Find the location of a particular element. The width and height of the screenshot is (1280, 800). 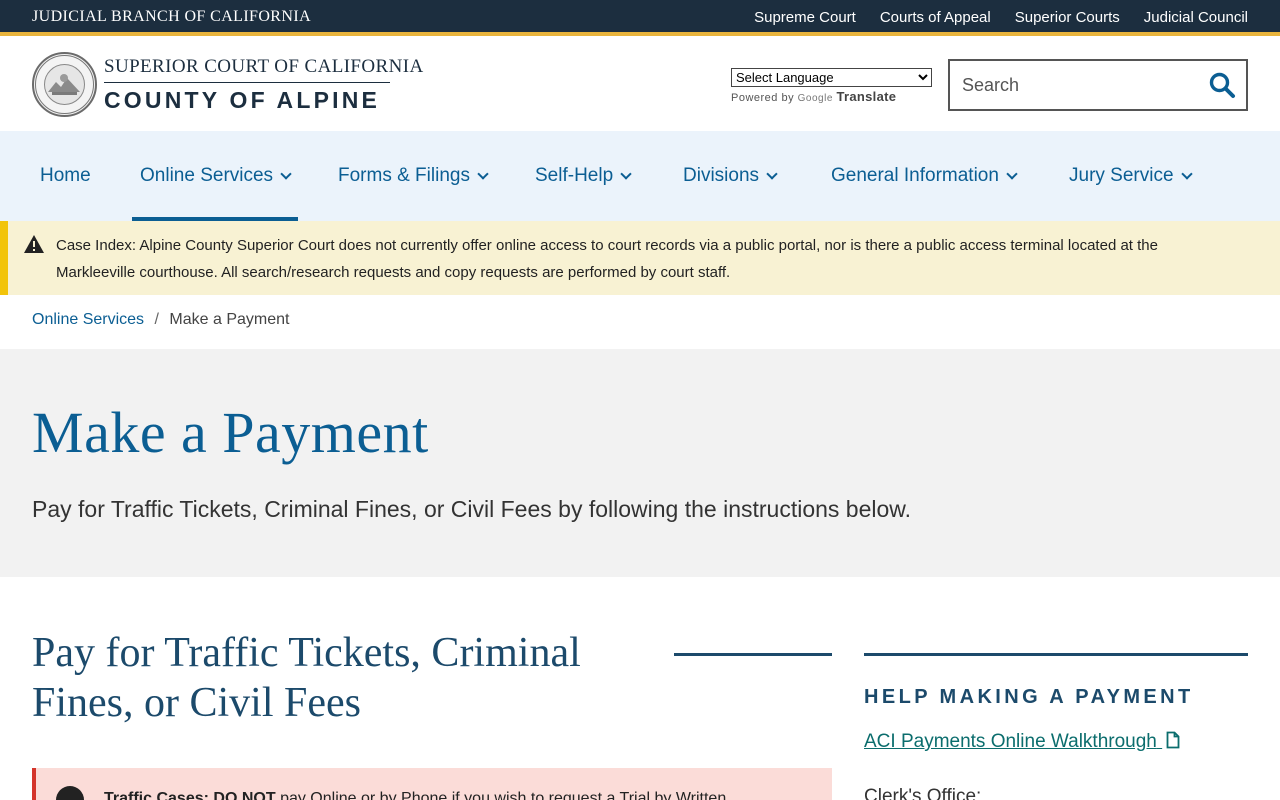

document-icon is located at coordinates (1173, 740).